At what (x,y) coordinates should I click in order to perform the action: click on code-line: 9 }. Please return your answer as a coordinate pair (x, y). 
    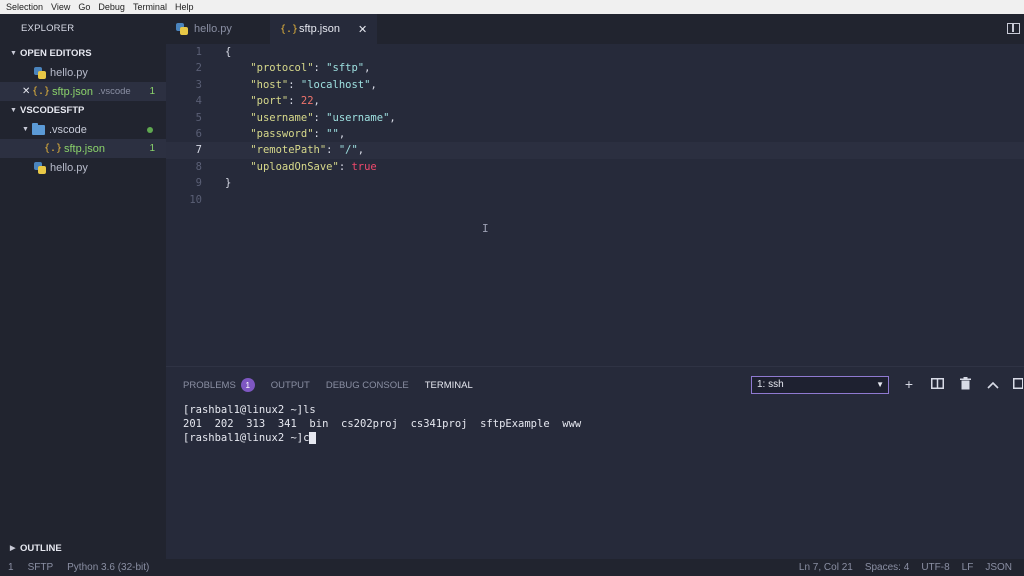
    Looking at the image, I should click on (595, 183).